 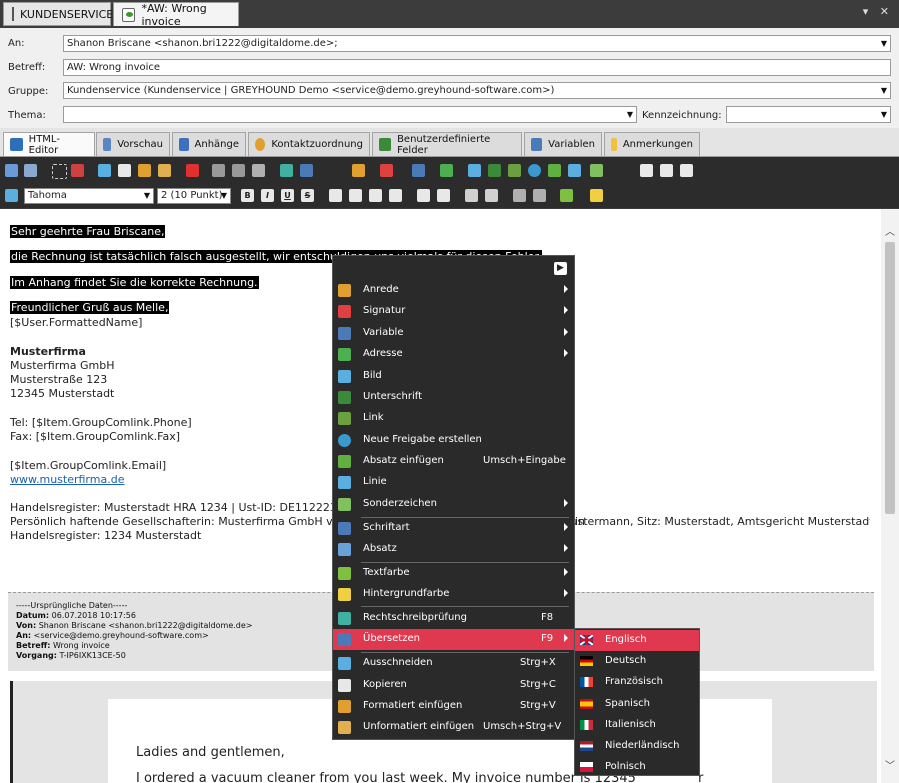 I want to click on tab-anmerkungen: Anmerkungen, so click(x=652, y=144).